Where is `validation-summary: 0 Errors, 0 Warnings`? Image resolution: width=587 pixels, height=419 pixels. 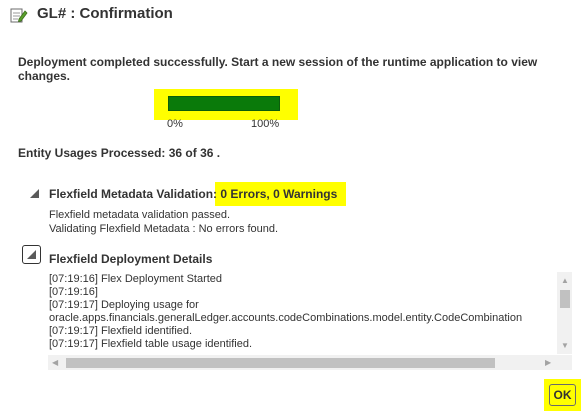 validation-summary: 0 Errors, 0 Warnings is located at coordinates (277, 194).